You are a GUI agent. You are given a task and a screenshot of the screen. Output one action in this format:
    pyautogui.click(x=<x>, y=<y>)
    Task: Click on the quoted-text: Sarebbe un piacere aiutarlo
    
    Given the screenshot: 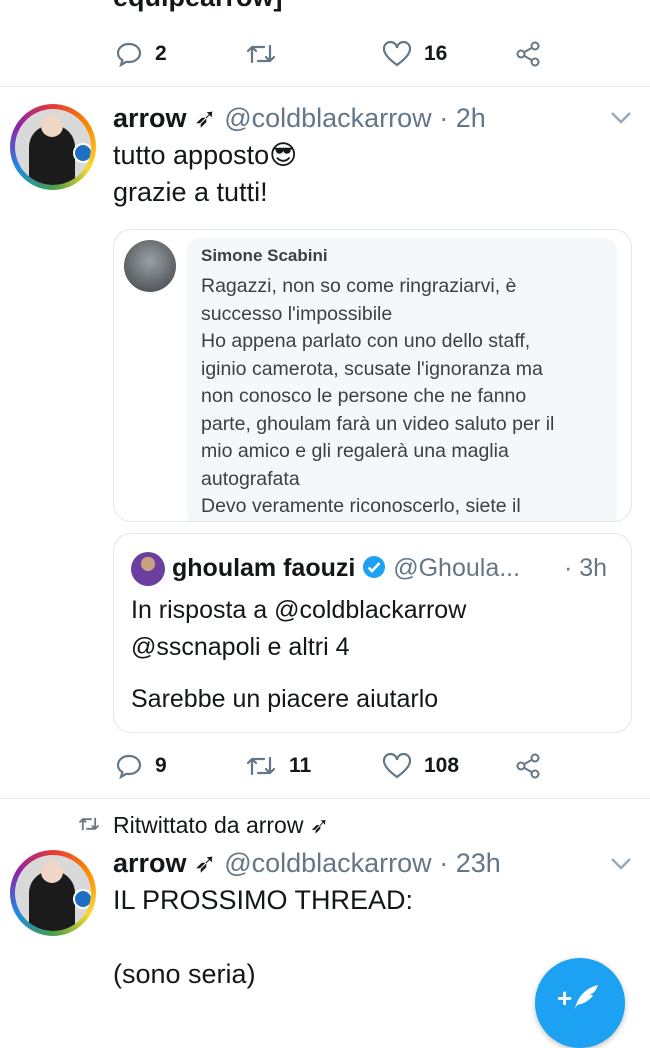 What is the action you would take?
    pyautogui.click(x=285, y=699)
    